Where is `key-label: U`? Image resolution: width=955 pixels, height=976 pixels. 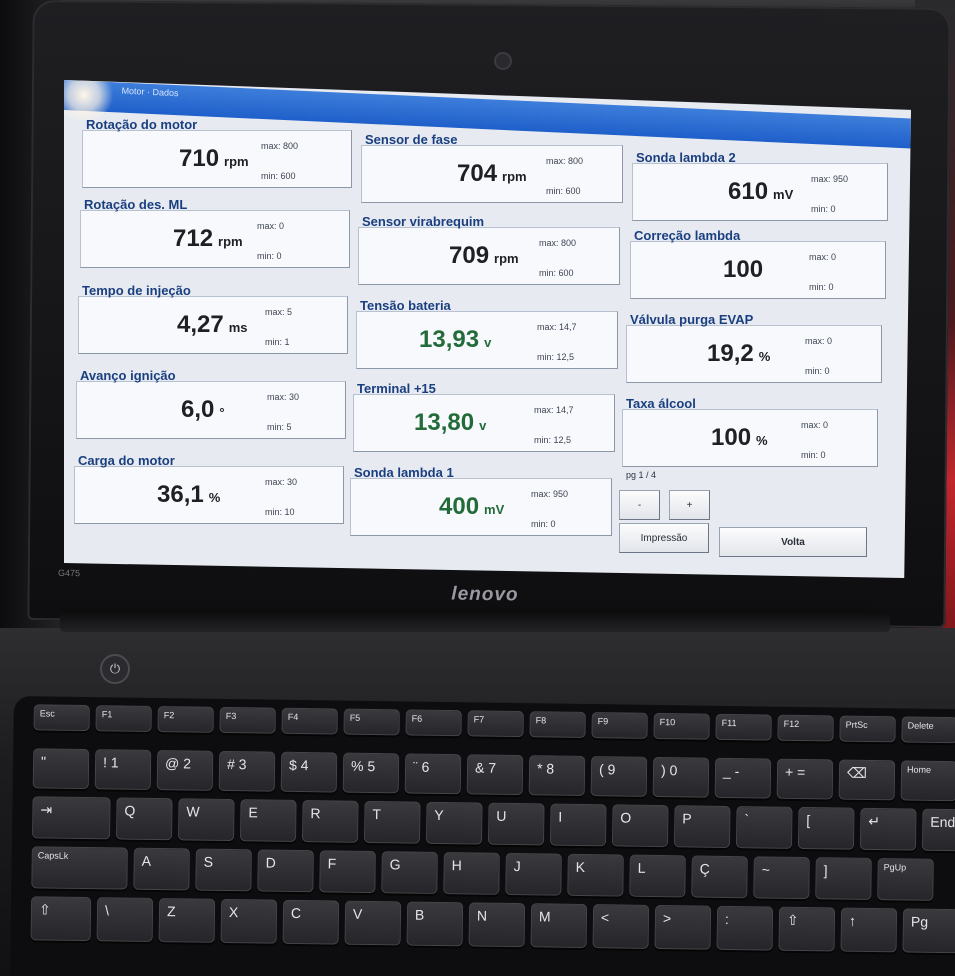 key-label: U is located at coordinates (501, 815).